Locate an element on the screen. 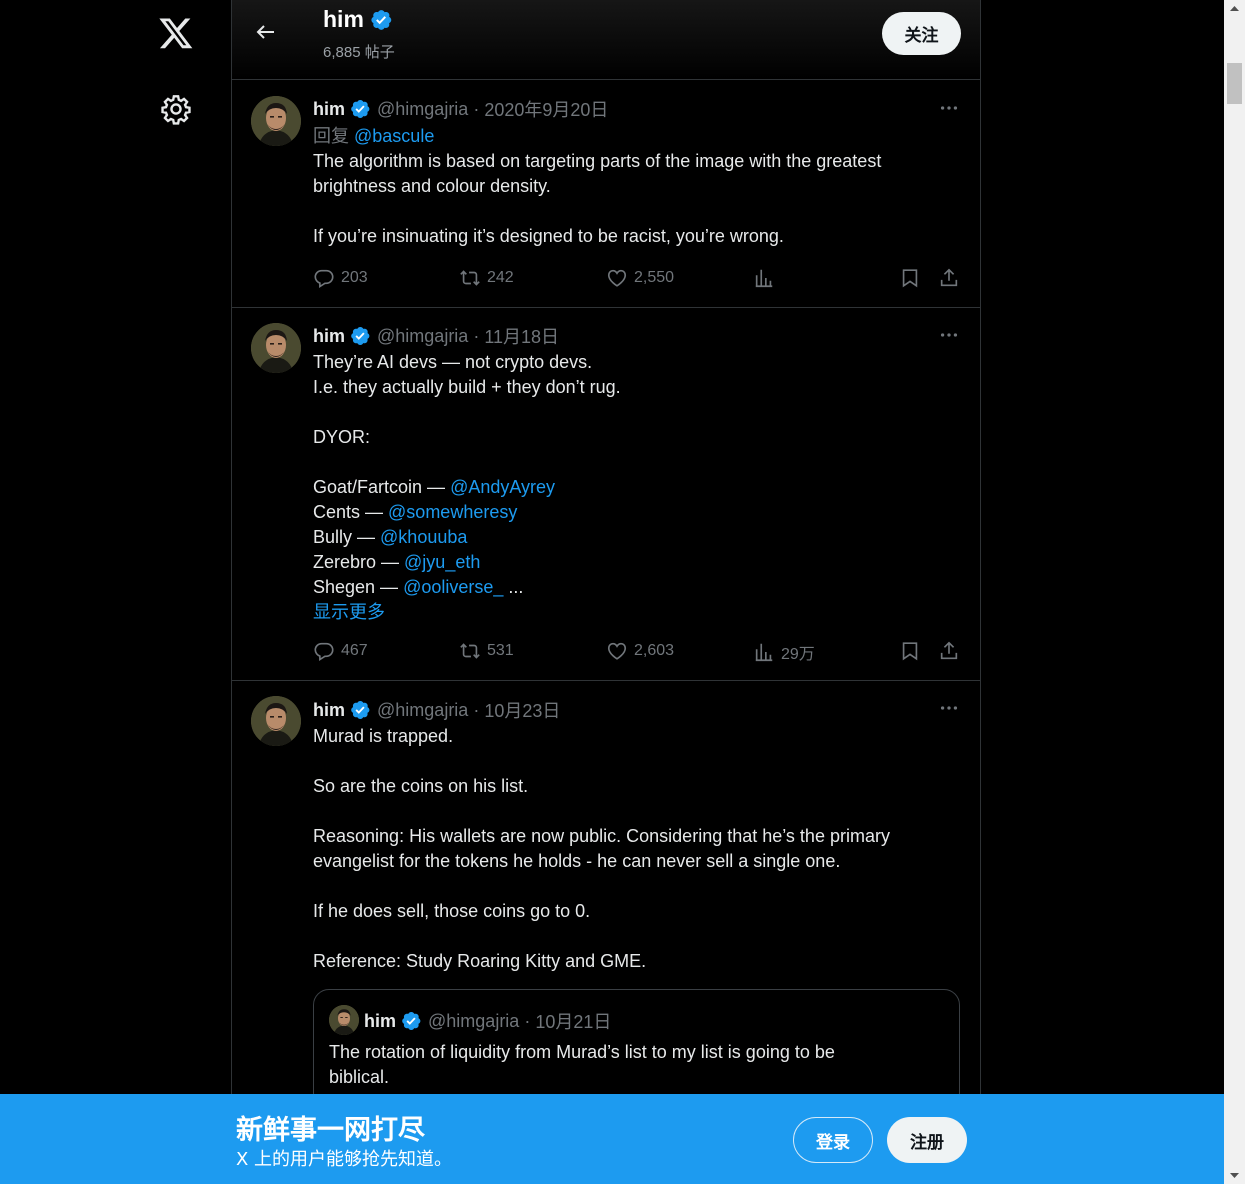  show-more-link: 显示更多 is located at coordinates (633, 612).